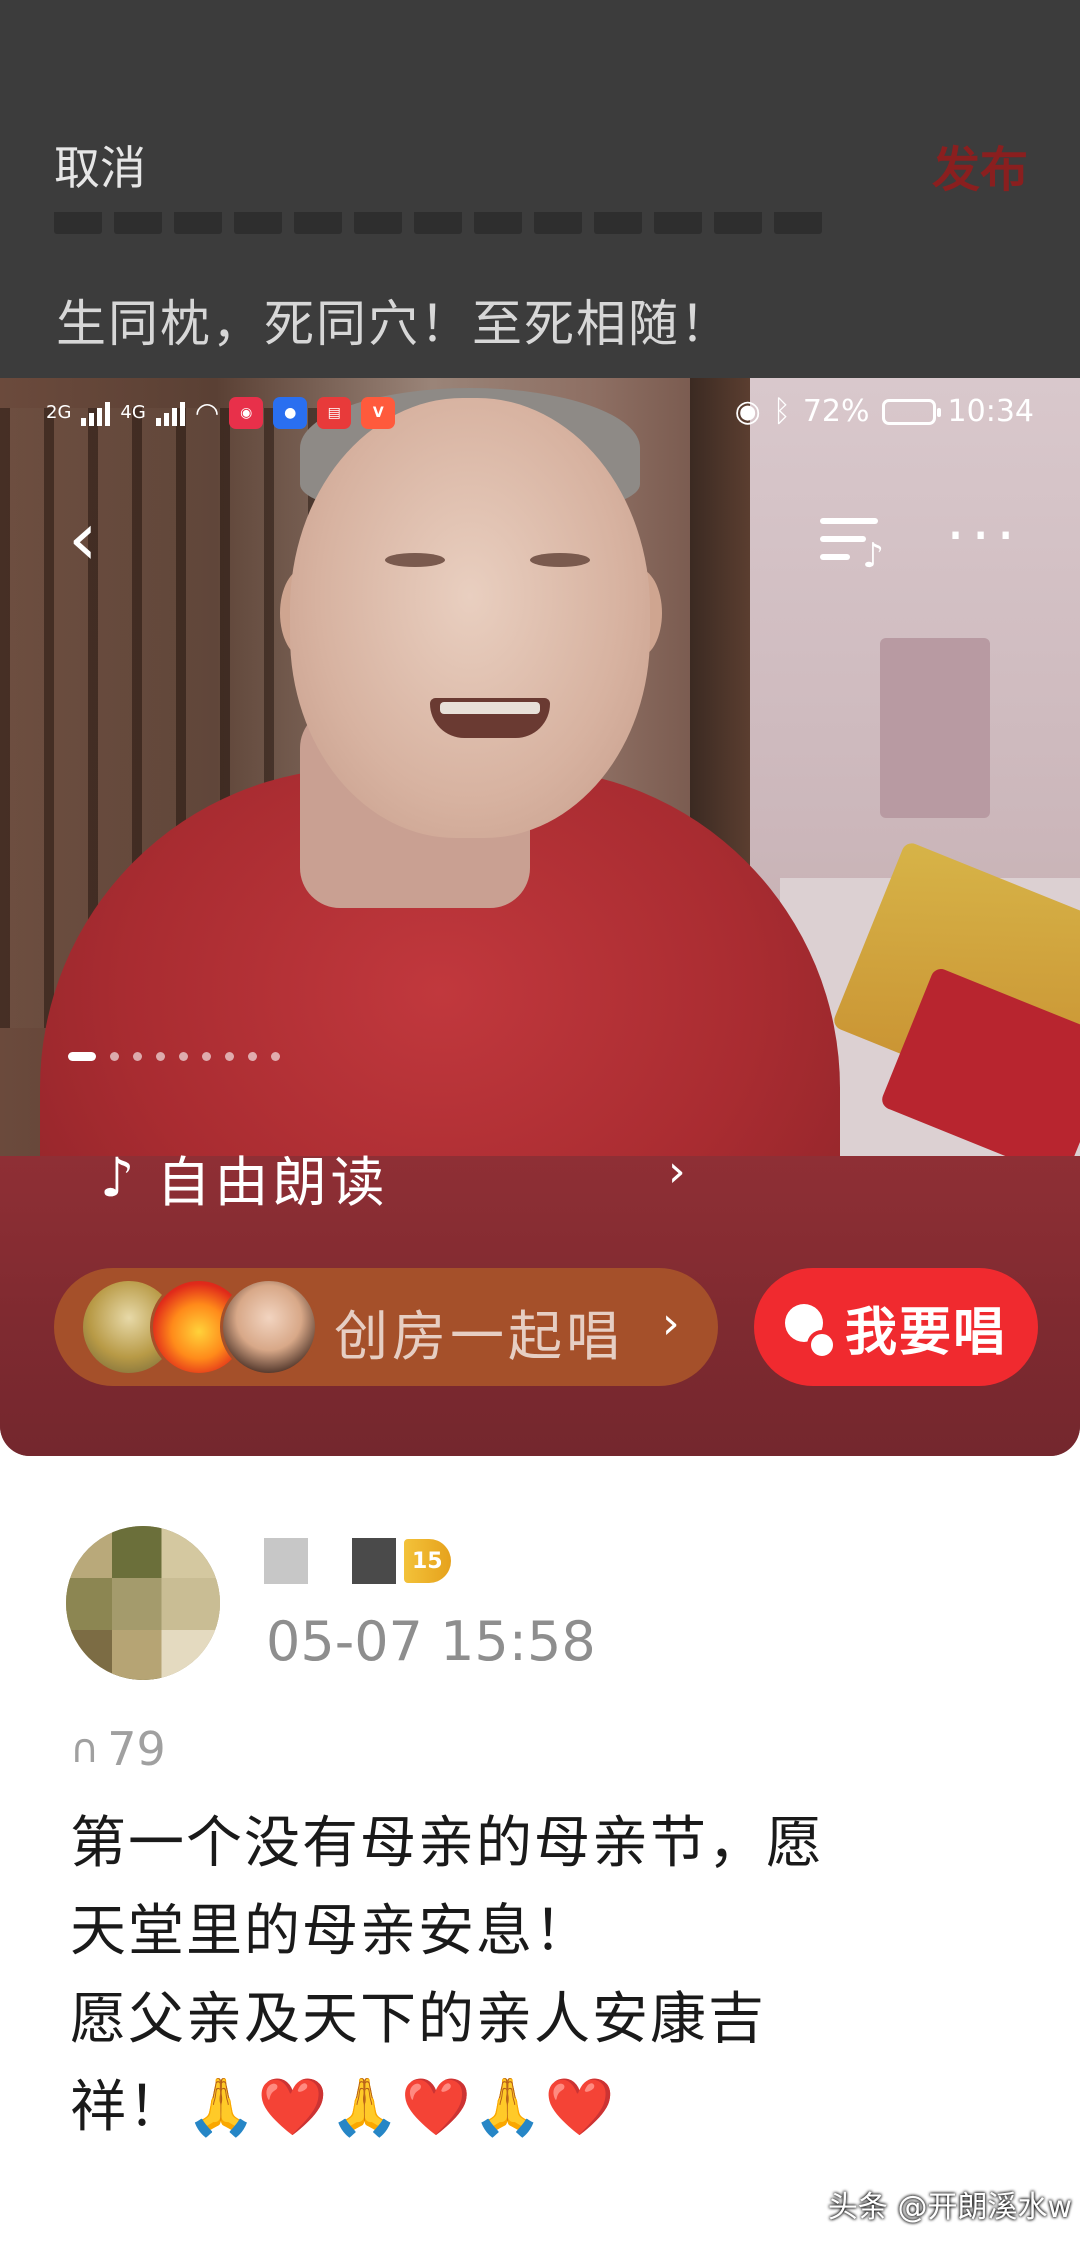 The image size is (1080, 2244). I want to click on cancel-button: 取消, so click(100, 165).